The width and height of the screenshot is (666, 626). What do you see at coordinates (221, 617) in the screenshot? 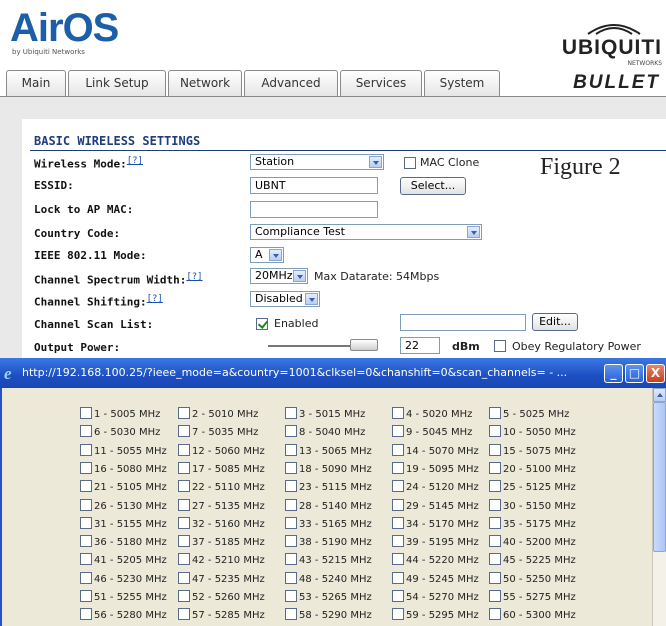
I see `channel-option: 57 - 5285 MHz` at bounding box center [221, 617].